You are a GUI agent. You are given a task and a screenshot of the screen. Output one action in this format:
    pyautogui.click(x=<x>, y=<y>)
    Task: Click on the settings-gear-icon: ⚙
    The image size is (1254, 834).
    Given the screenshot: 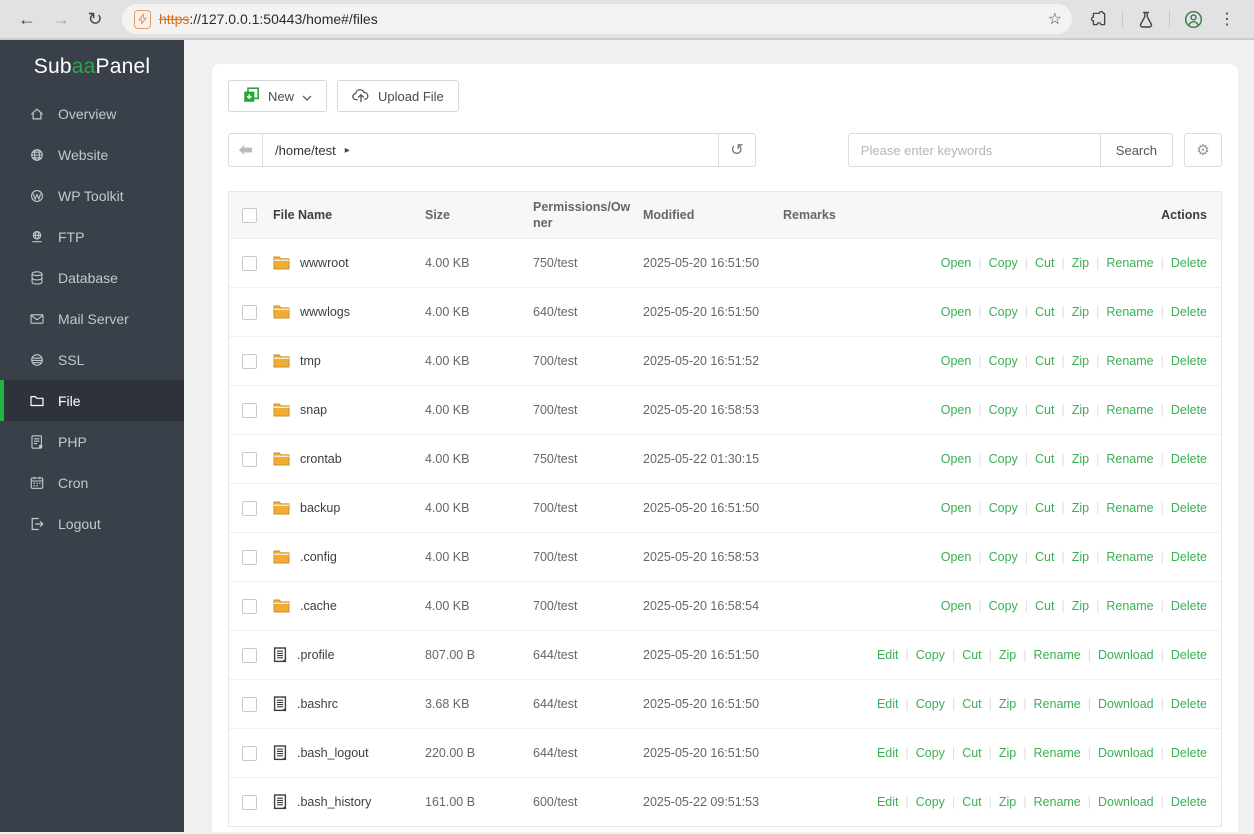 What is the action you would take?
    pyautogui.click(x=1203, y=150)
    